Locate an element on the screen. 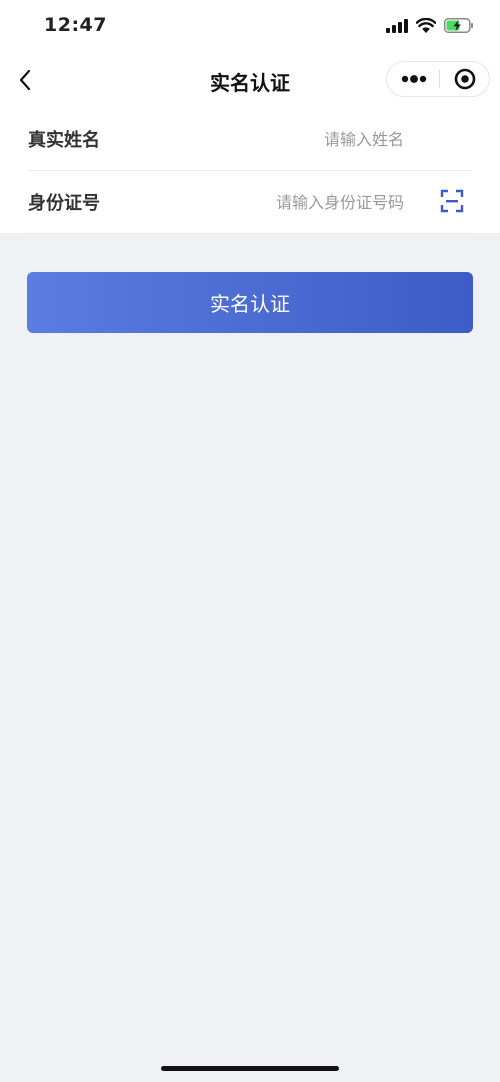  name-input is located at coordinates (296, 139).